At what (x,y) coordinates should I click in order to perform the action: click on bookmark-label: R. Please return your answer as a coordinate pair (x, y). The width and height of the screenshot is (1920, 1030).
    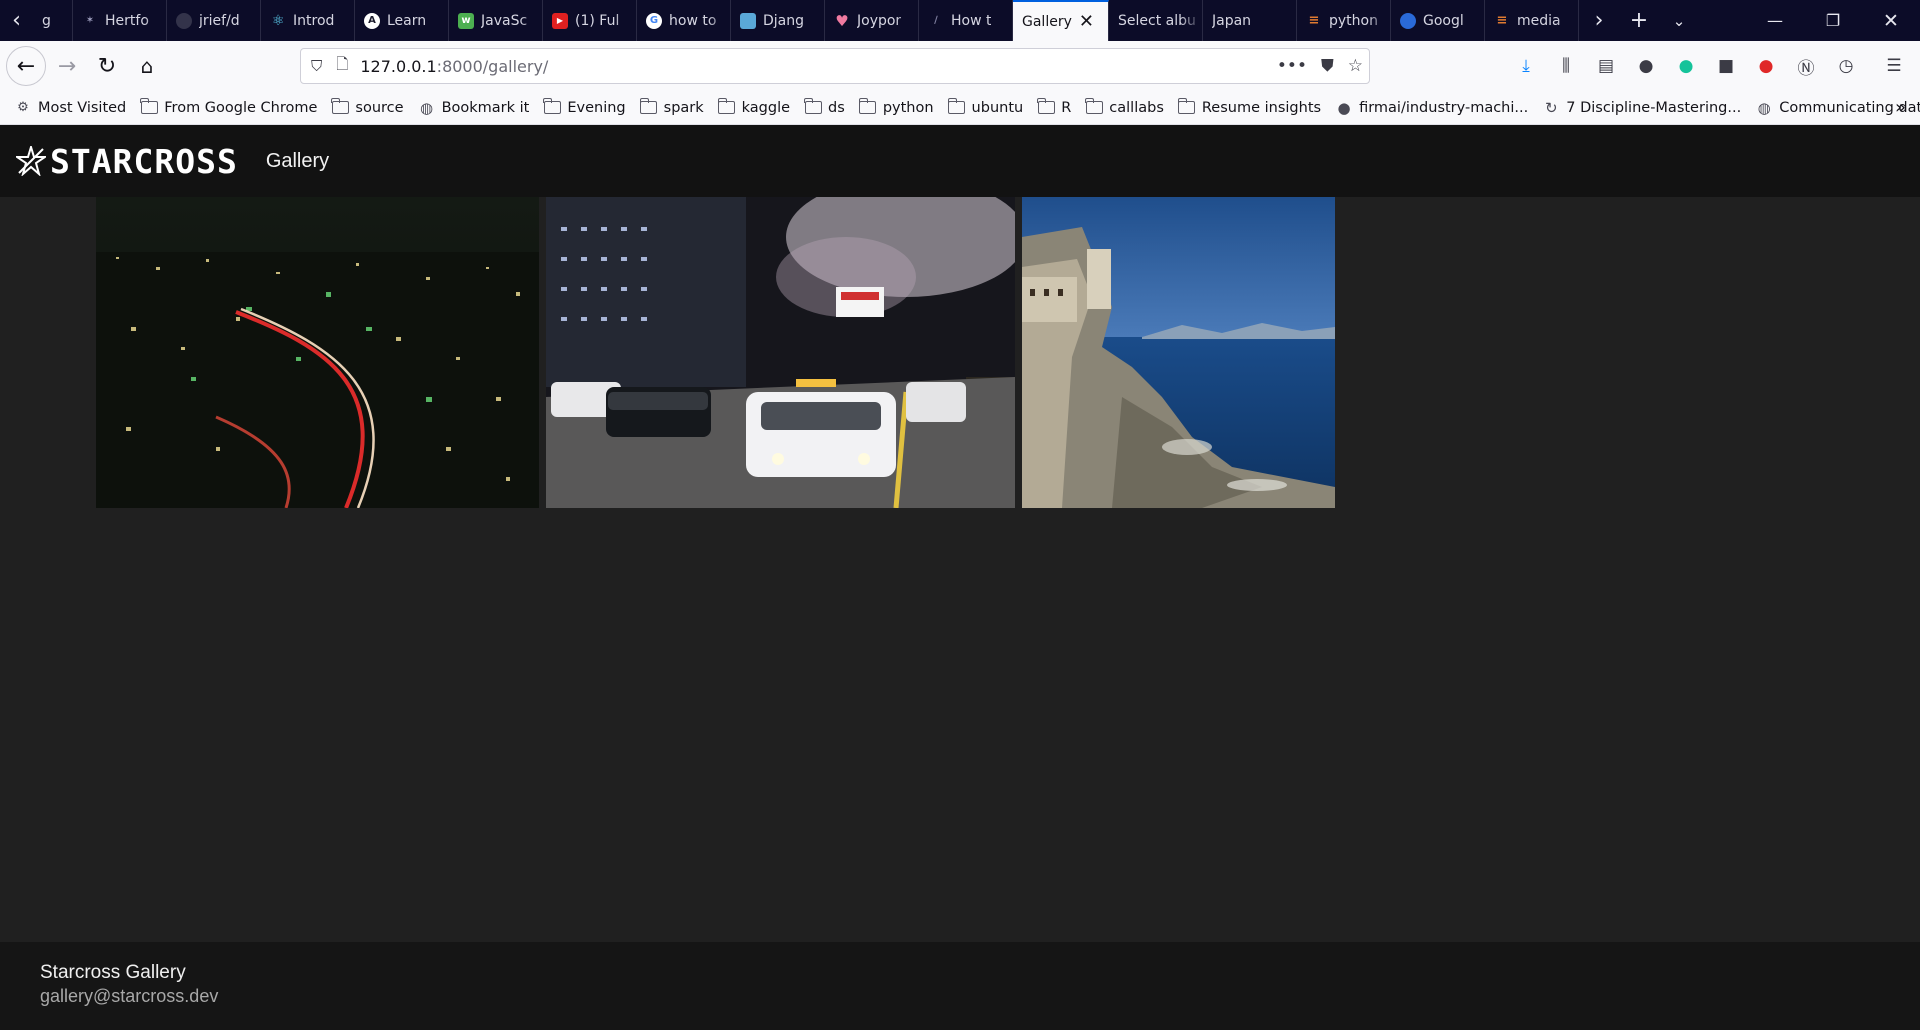
    Looking at the image, I should click on (1066, 107).